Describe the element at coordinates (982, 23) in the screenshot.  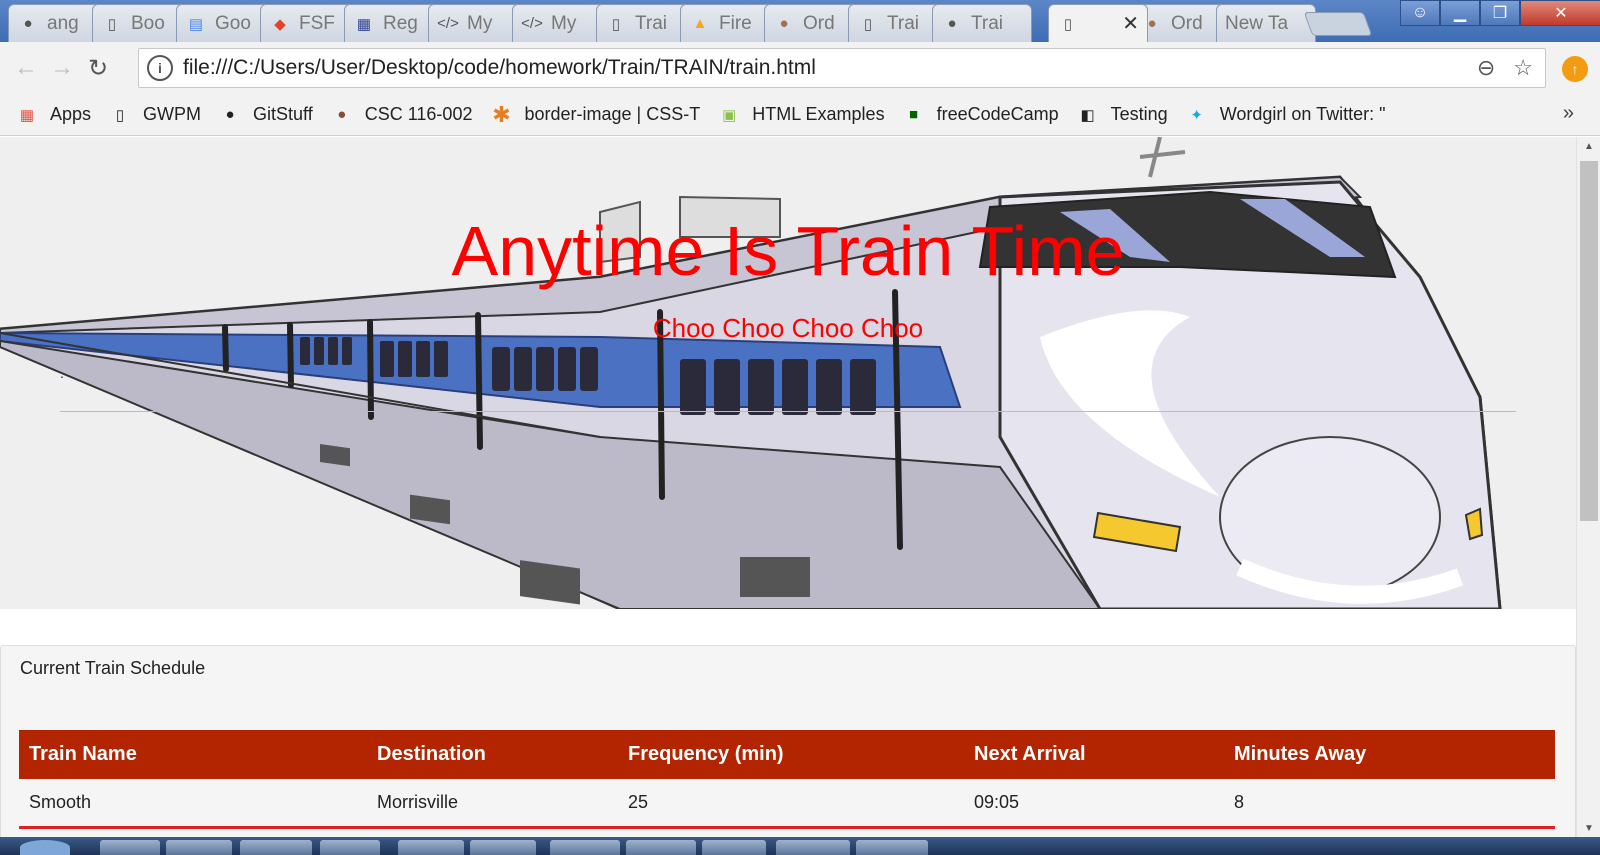
I see `browser-tab: ● Trai` at that location.